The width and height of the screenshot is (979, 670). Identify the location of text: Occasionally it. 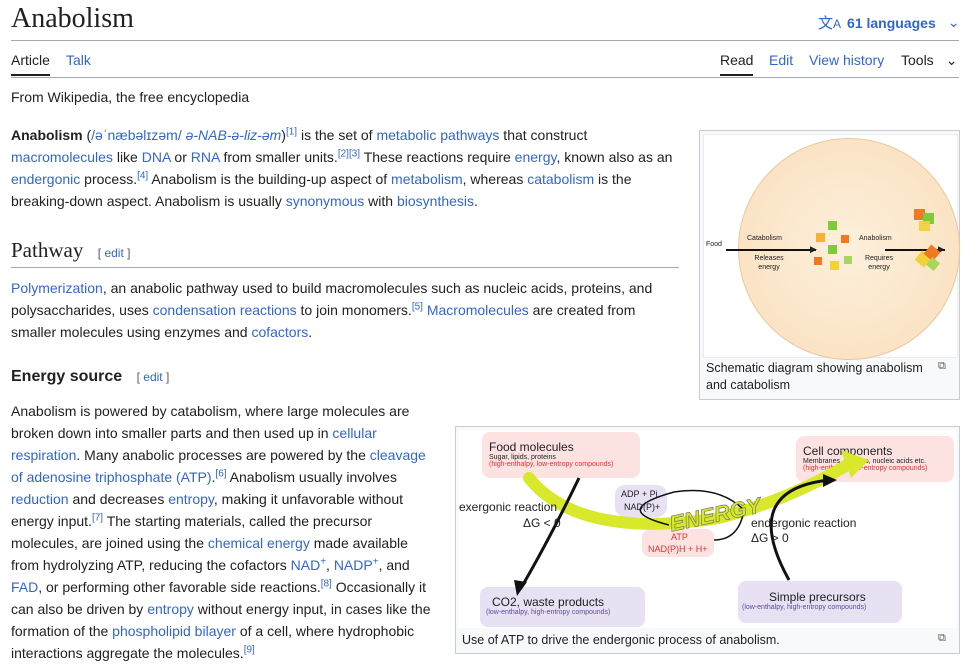
(378, 587).